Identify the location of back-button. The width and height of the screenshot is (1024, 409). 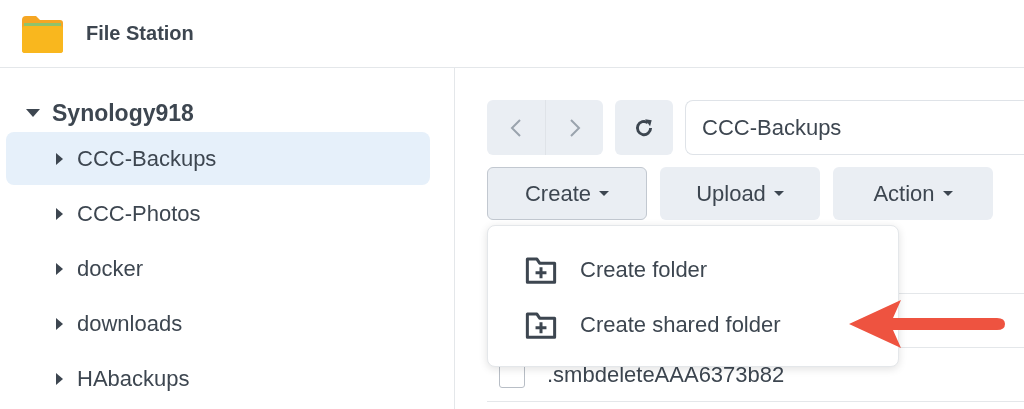
(516, 127).